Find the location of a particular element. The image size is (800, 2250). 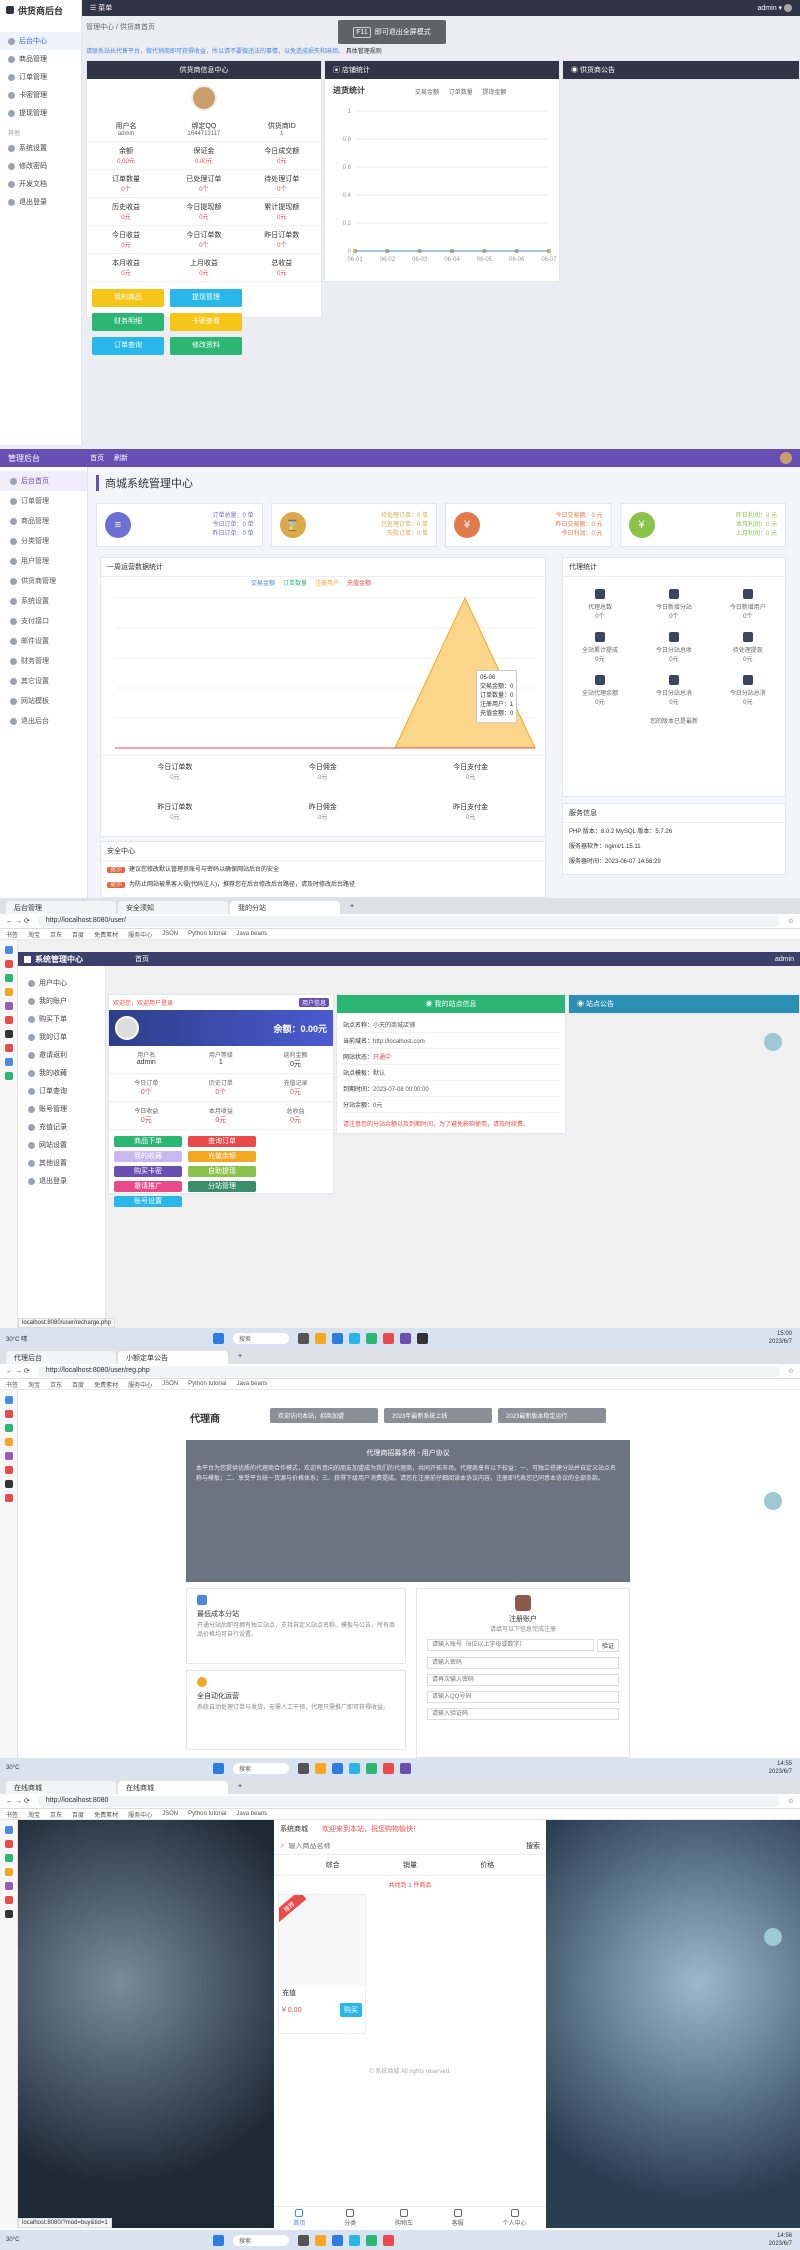

refresh-link: 刷新 is located at coordinates (121, 458).